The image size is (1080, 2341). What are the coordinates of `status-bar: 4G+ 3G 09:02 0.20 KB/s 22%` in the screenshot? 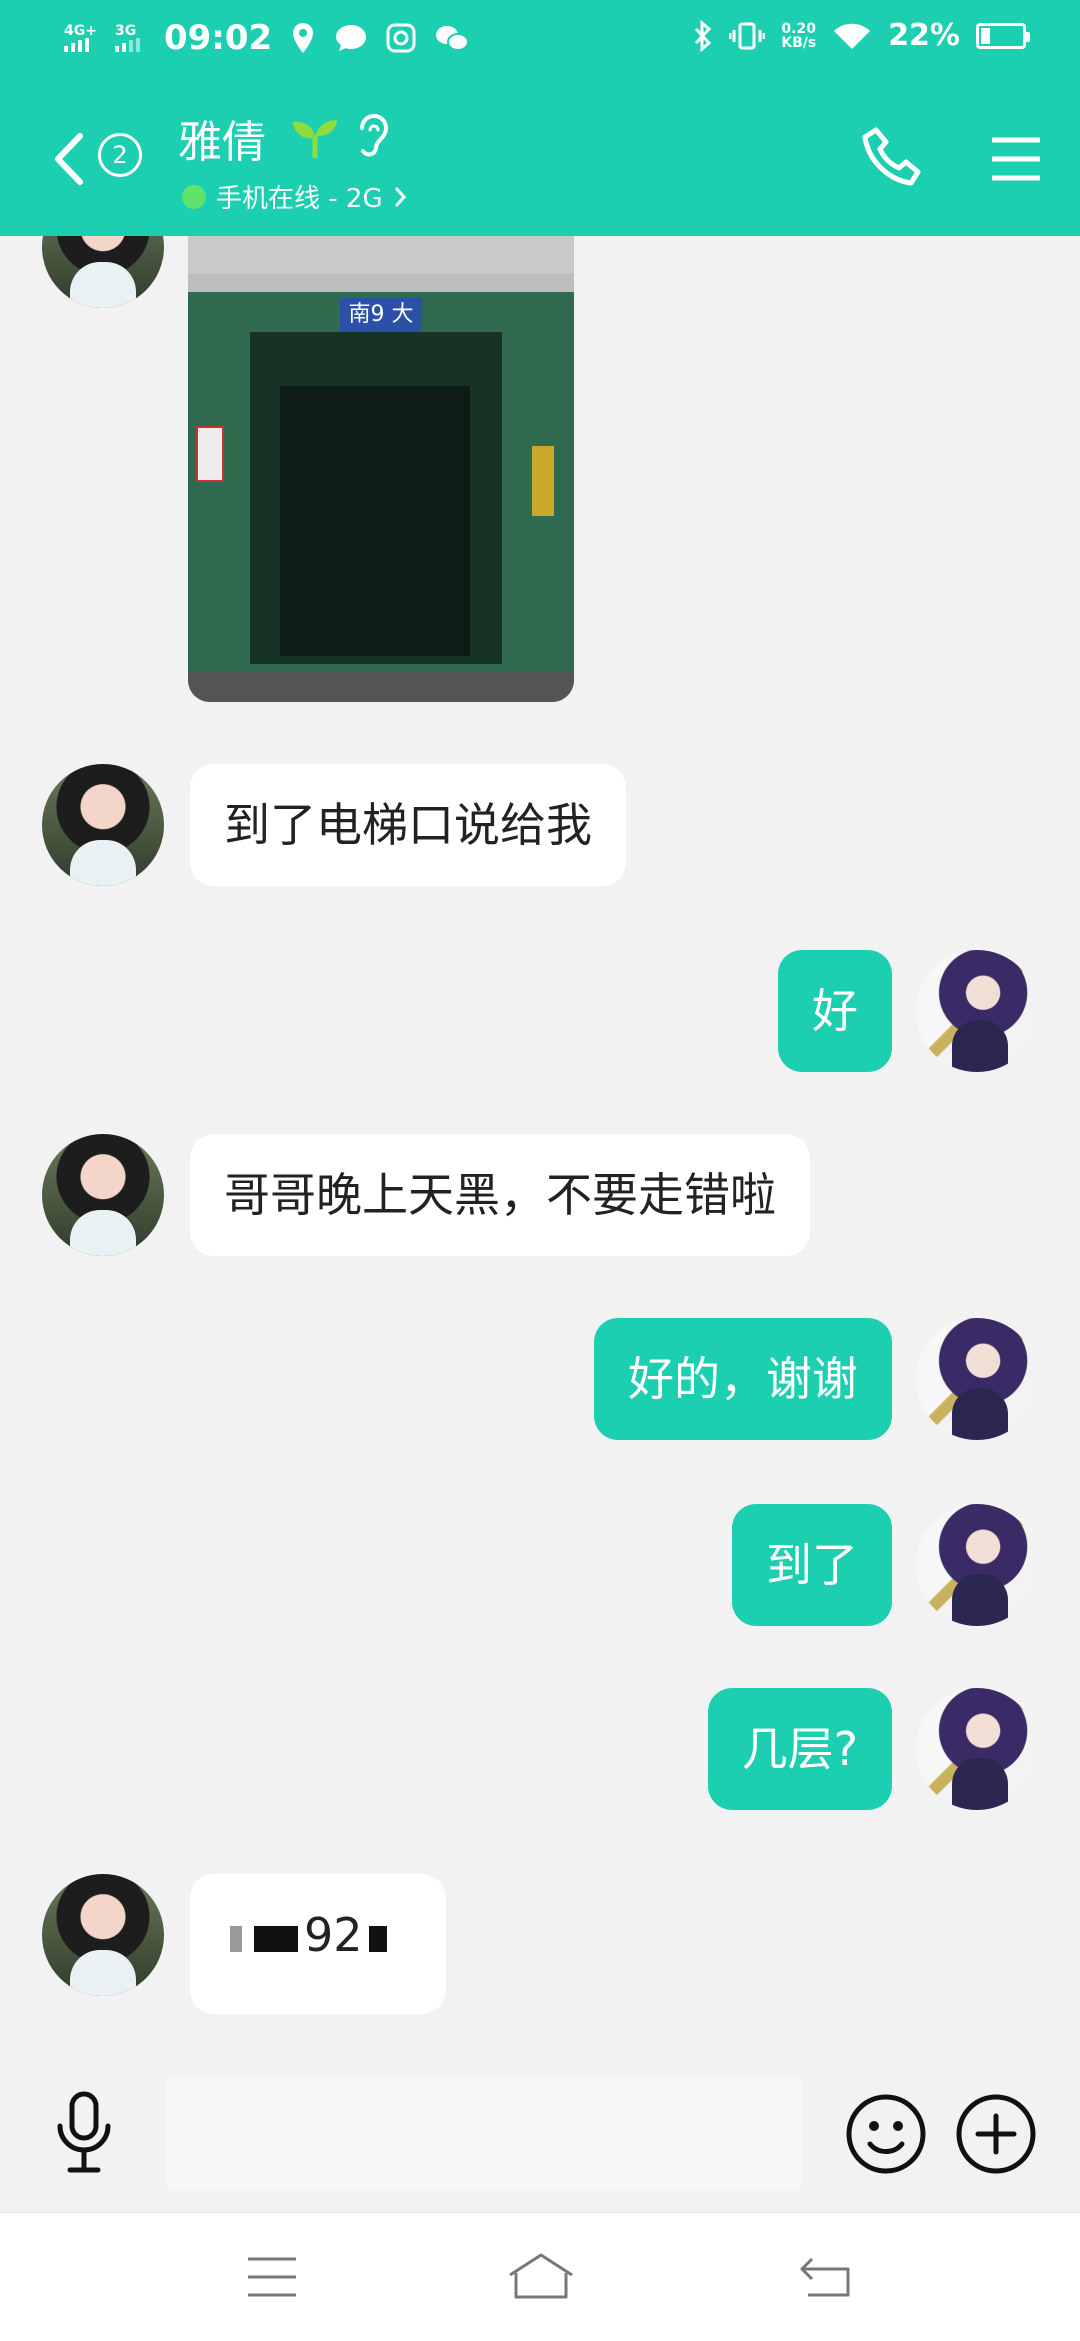 It's located at (540, 40).